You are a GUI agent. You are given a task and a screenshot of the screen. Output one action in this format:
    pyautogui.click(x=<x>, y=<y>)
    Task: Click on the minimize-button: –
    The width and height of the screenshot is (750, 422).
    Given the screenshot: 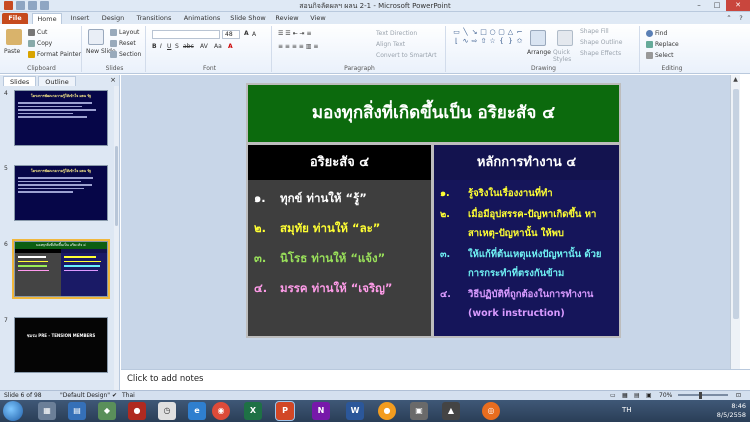 What is the action you would take?
    pyautogui.click(x=699, y=5)
    